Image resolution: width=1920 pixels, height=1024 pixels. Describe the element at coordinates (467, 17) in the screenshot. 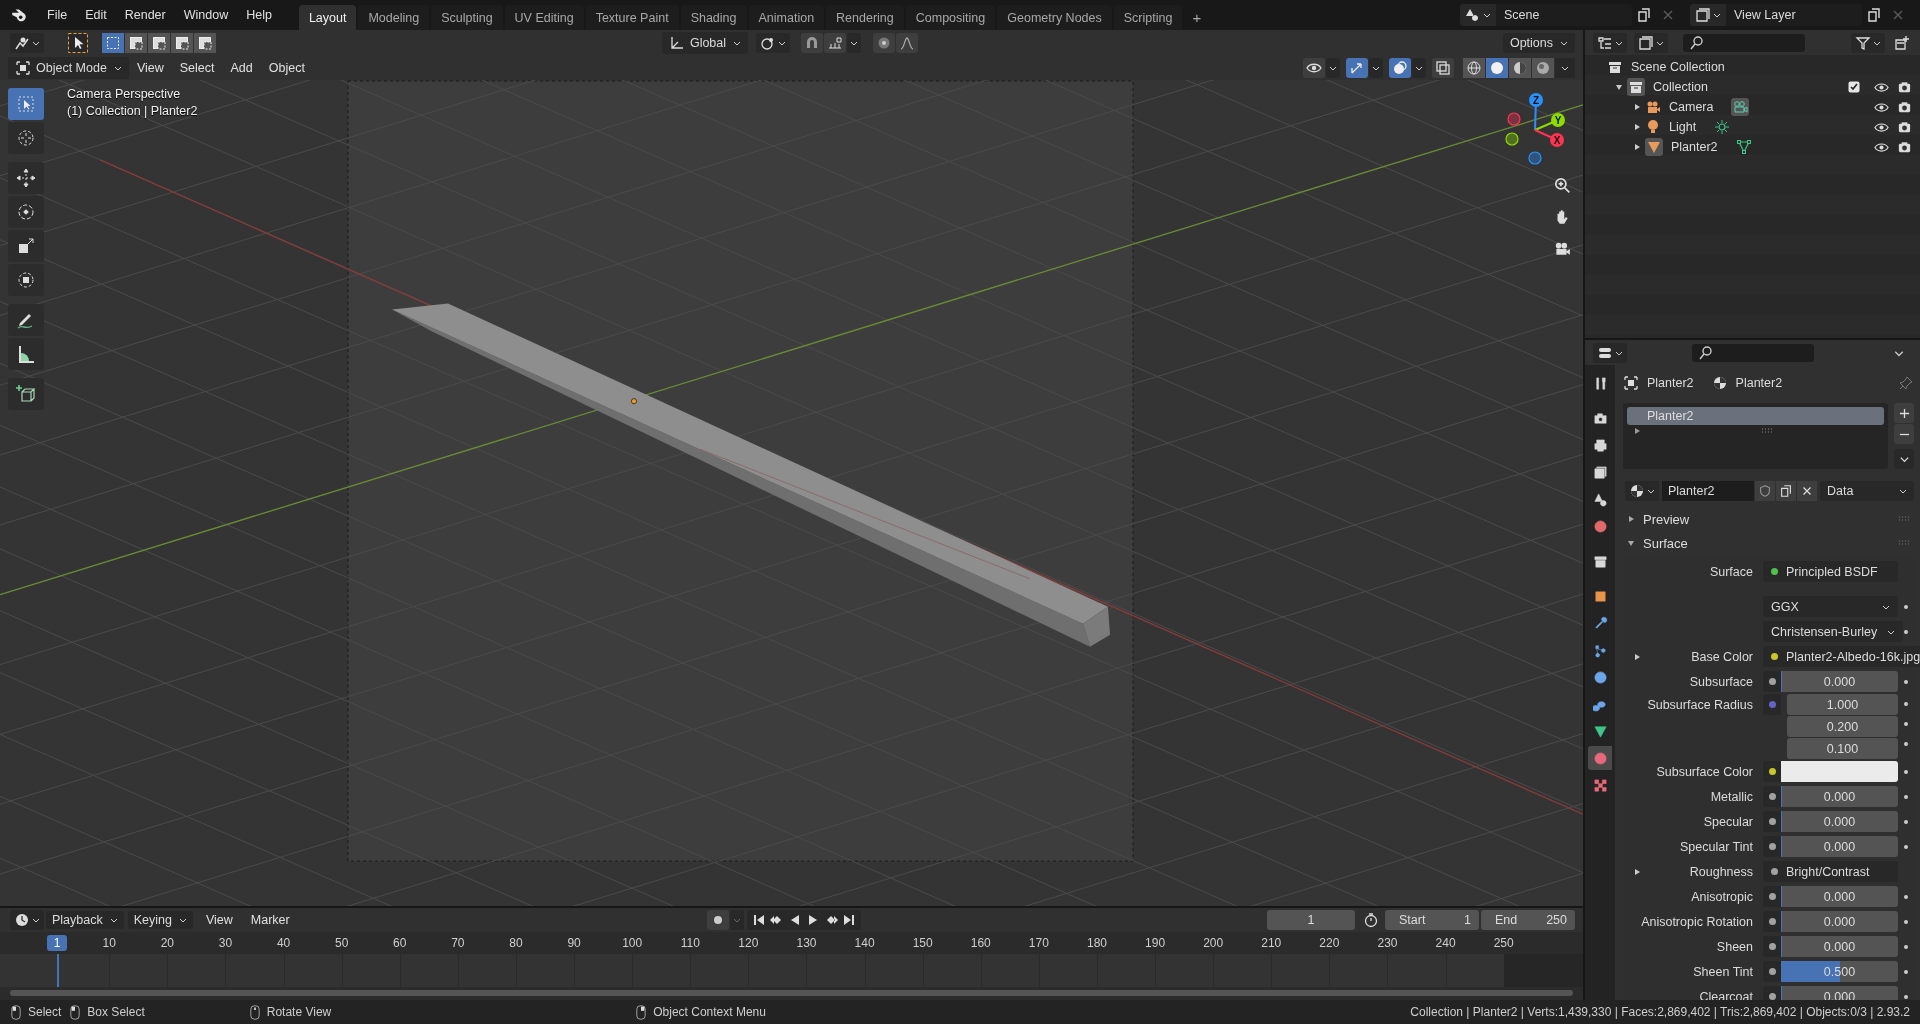

I see `workspace-tab: Sculpting` at that location.